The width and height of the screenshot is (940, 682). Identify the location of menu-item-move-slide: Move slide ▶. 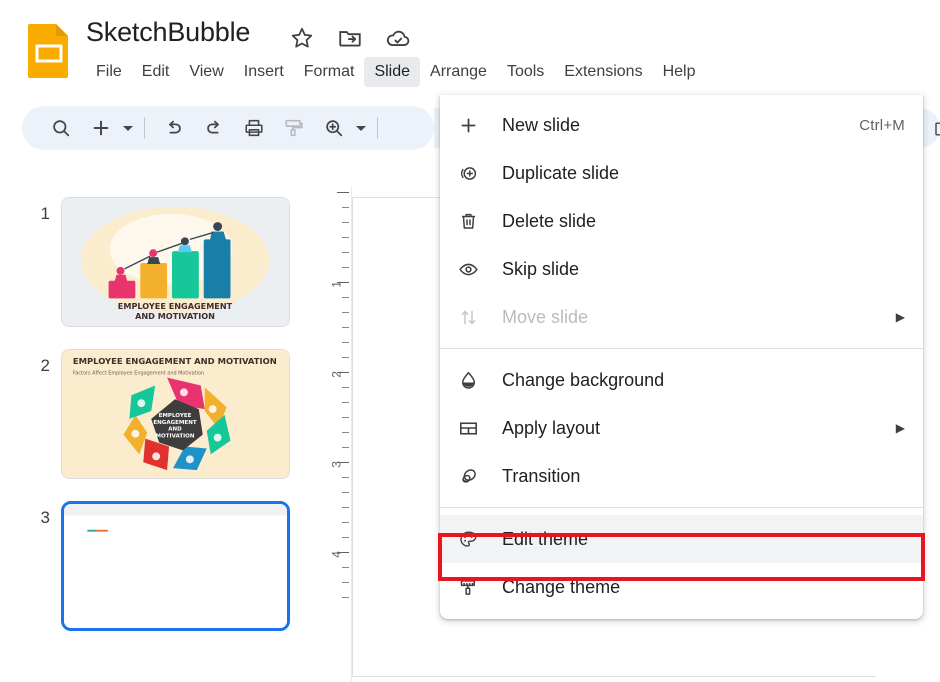
(681, 317).